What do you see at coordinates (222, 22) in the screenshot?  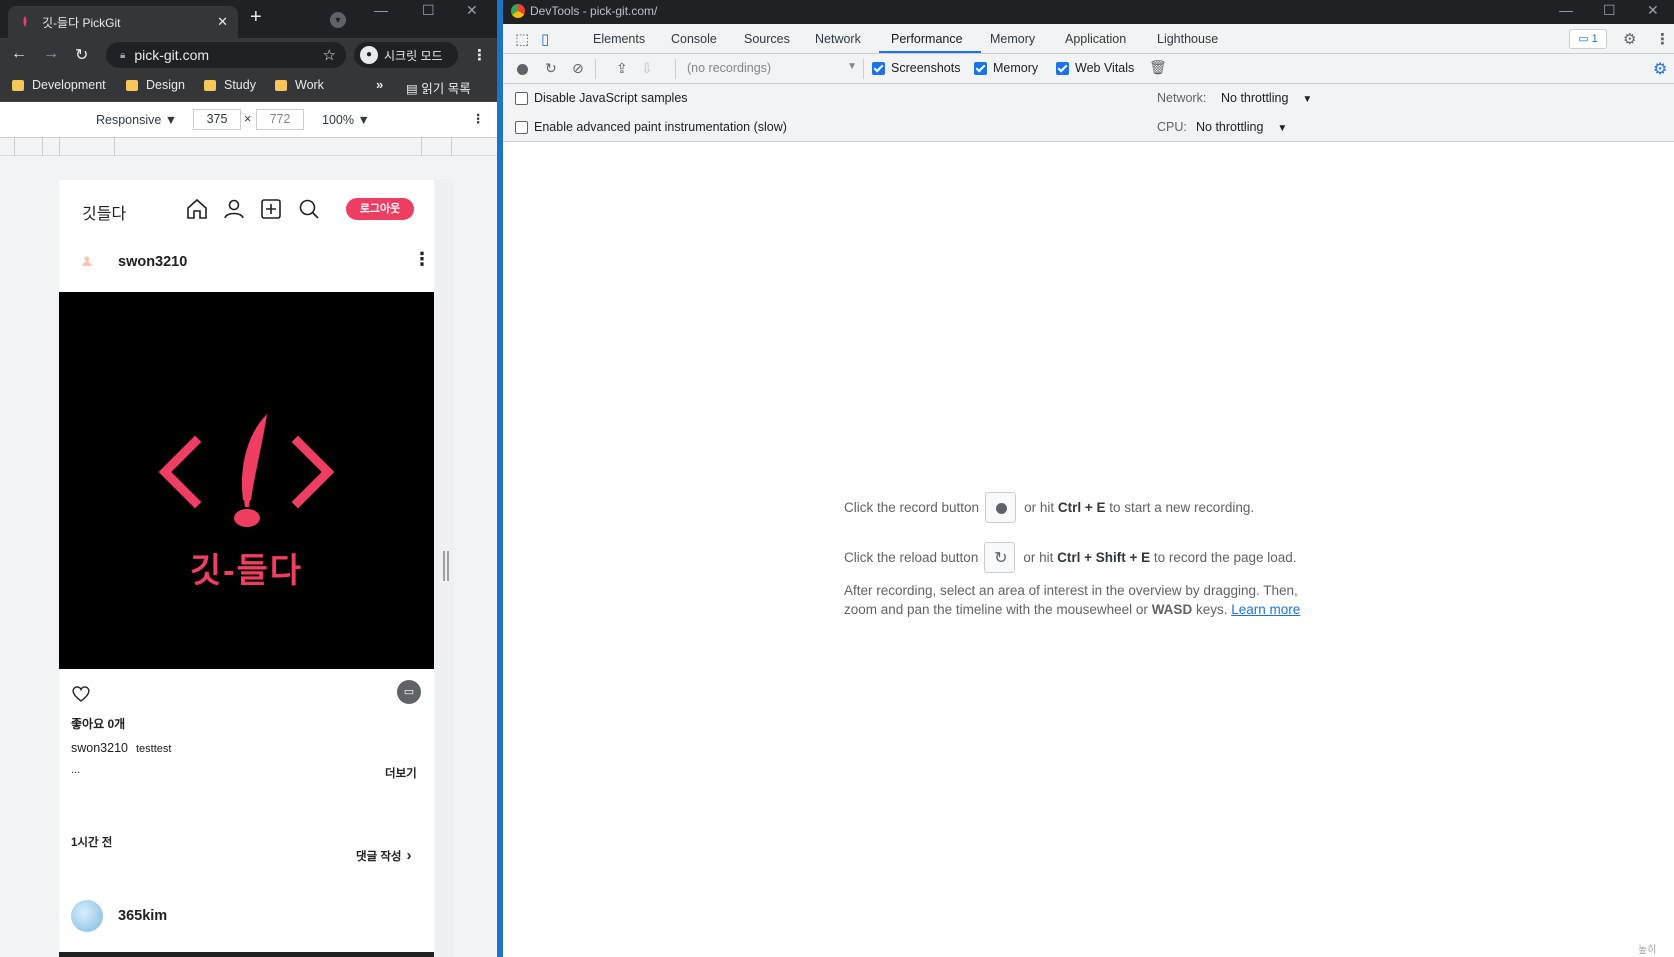 I see `close-tab-icon: ✕` at bounding box center [222, 22].